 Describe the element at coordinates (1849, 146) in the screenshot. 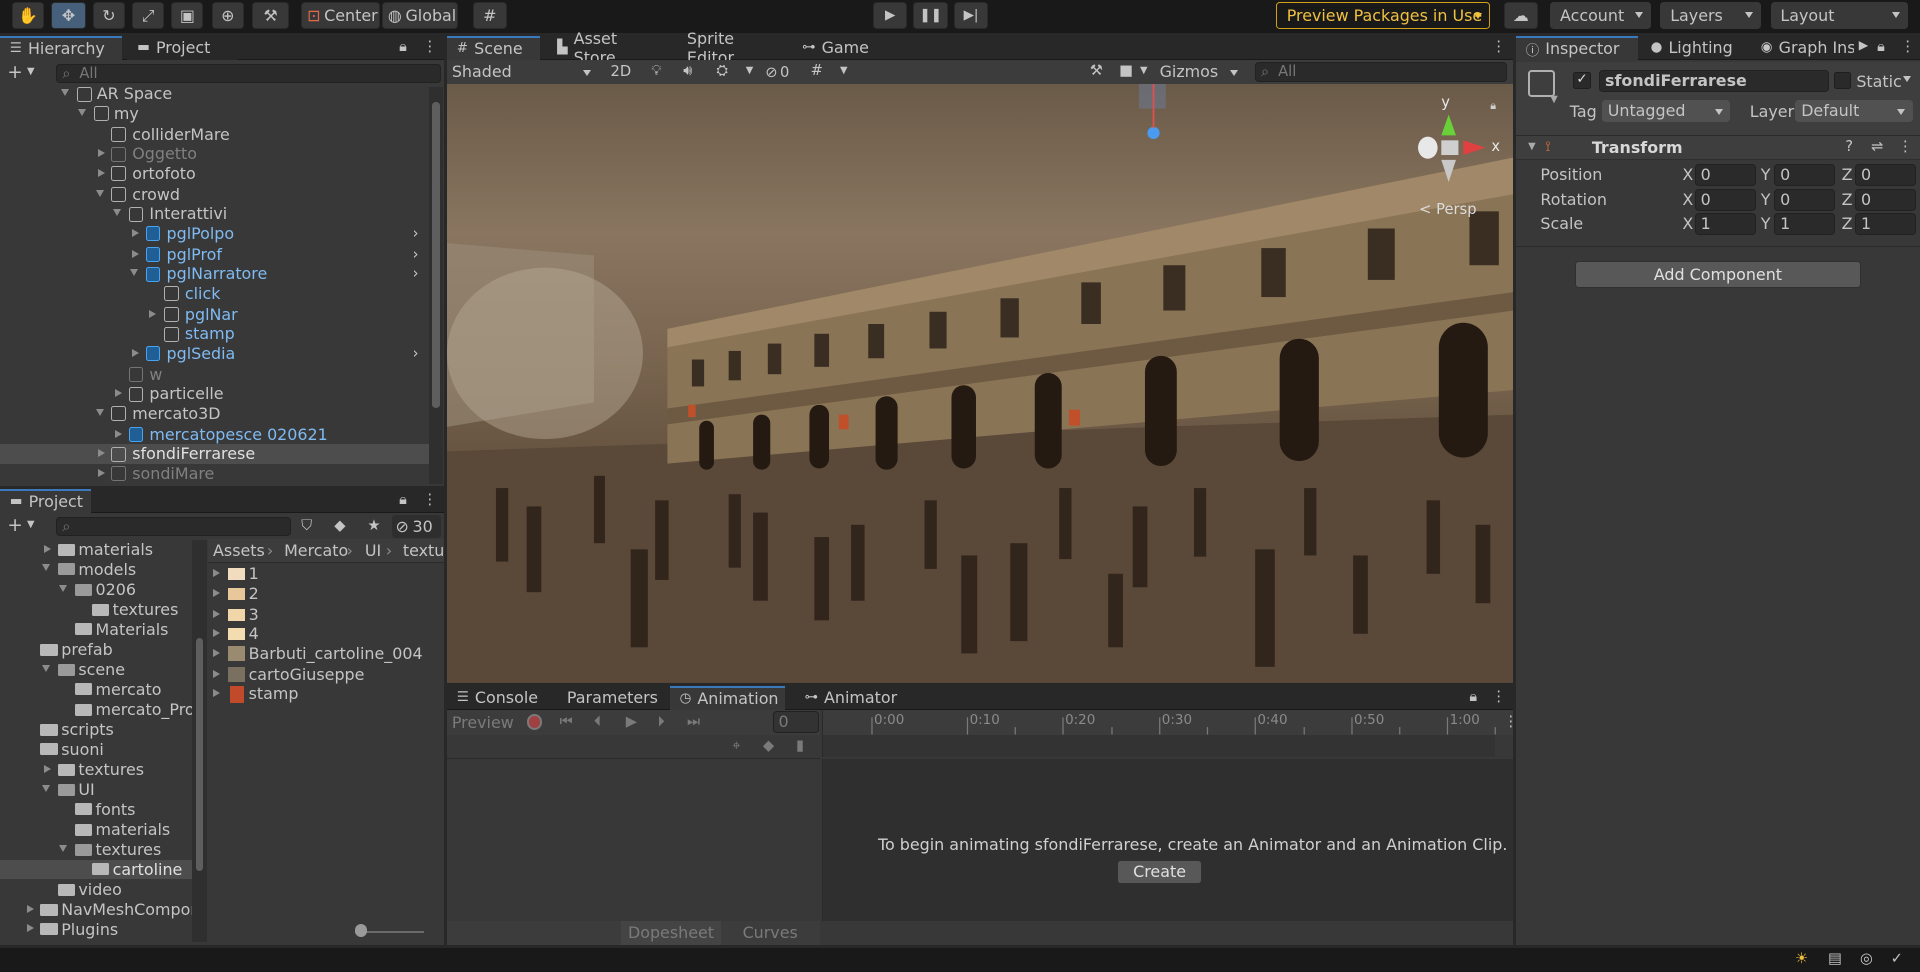

I see `help-icon: ?` at that location.